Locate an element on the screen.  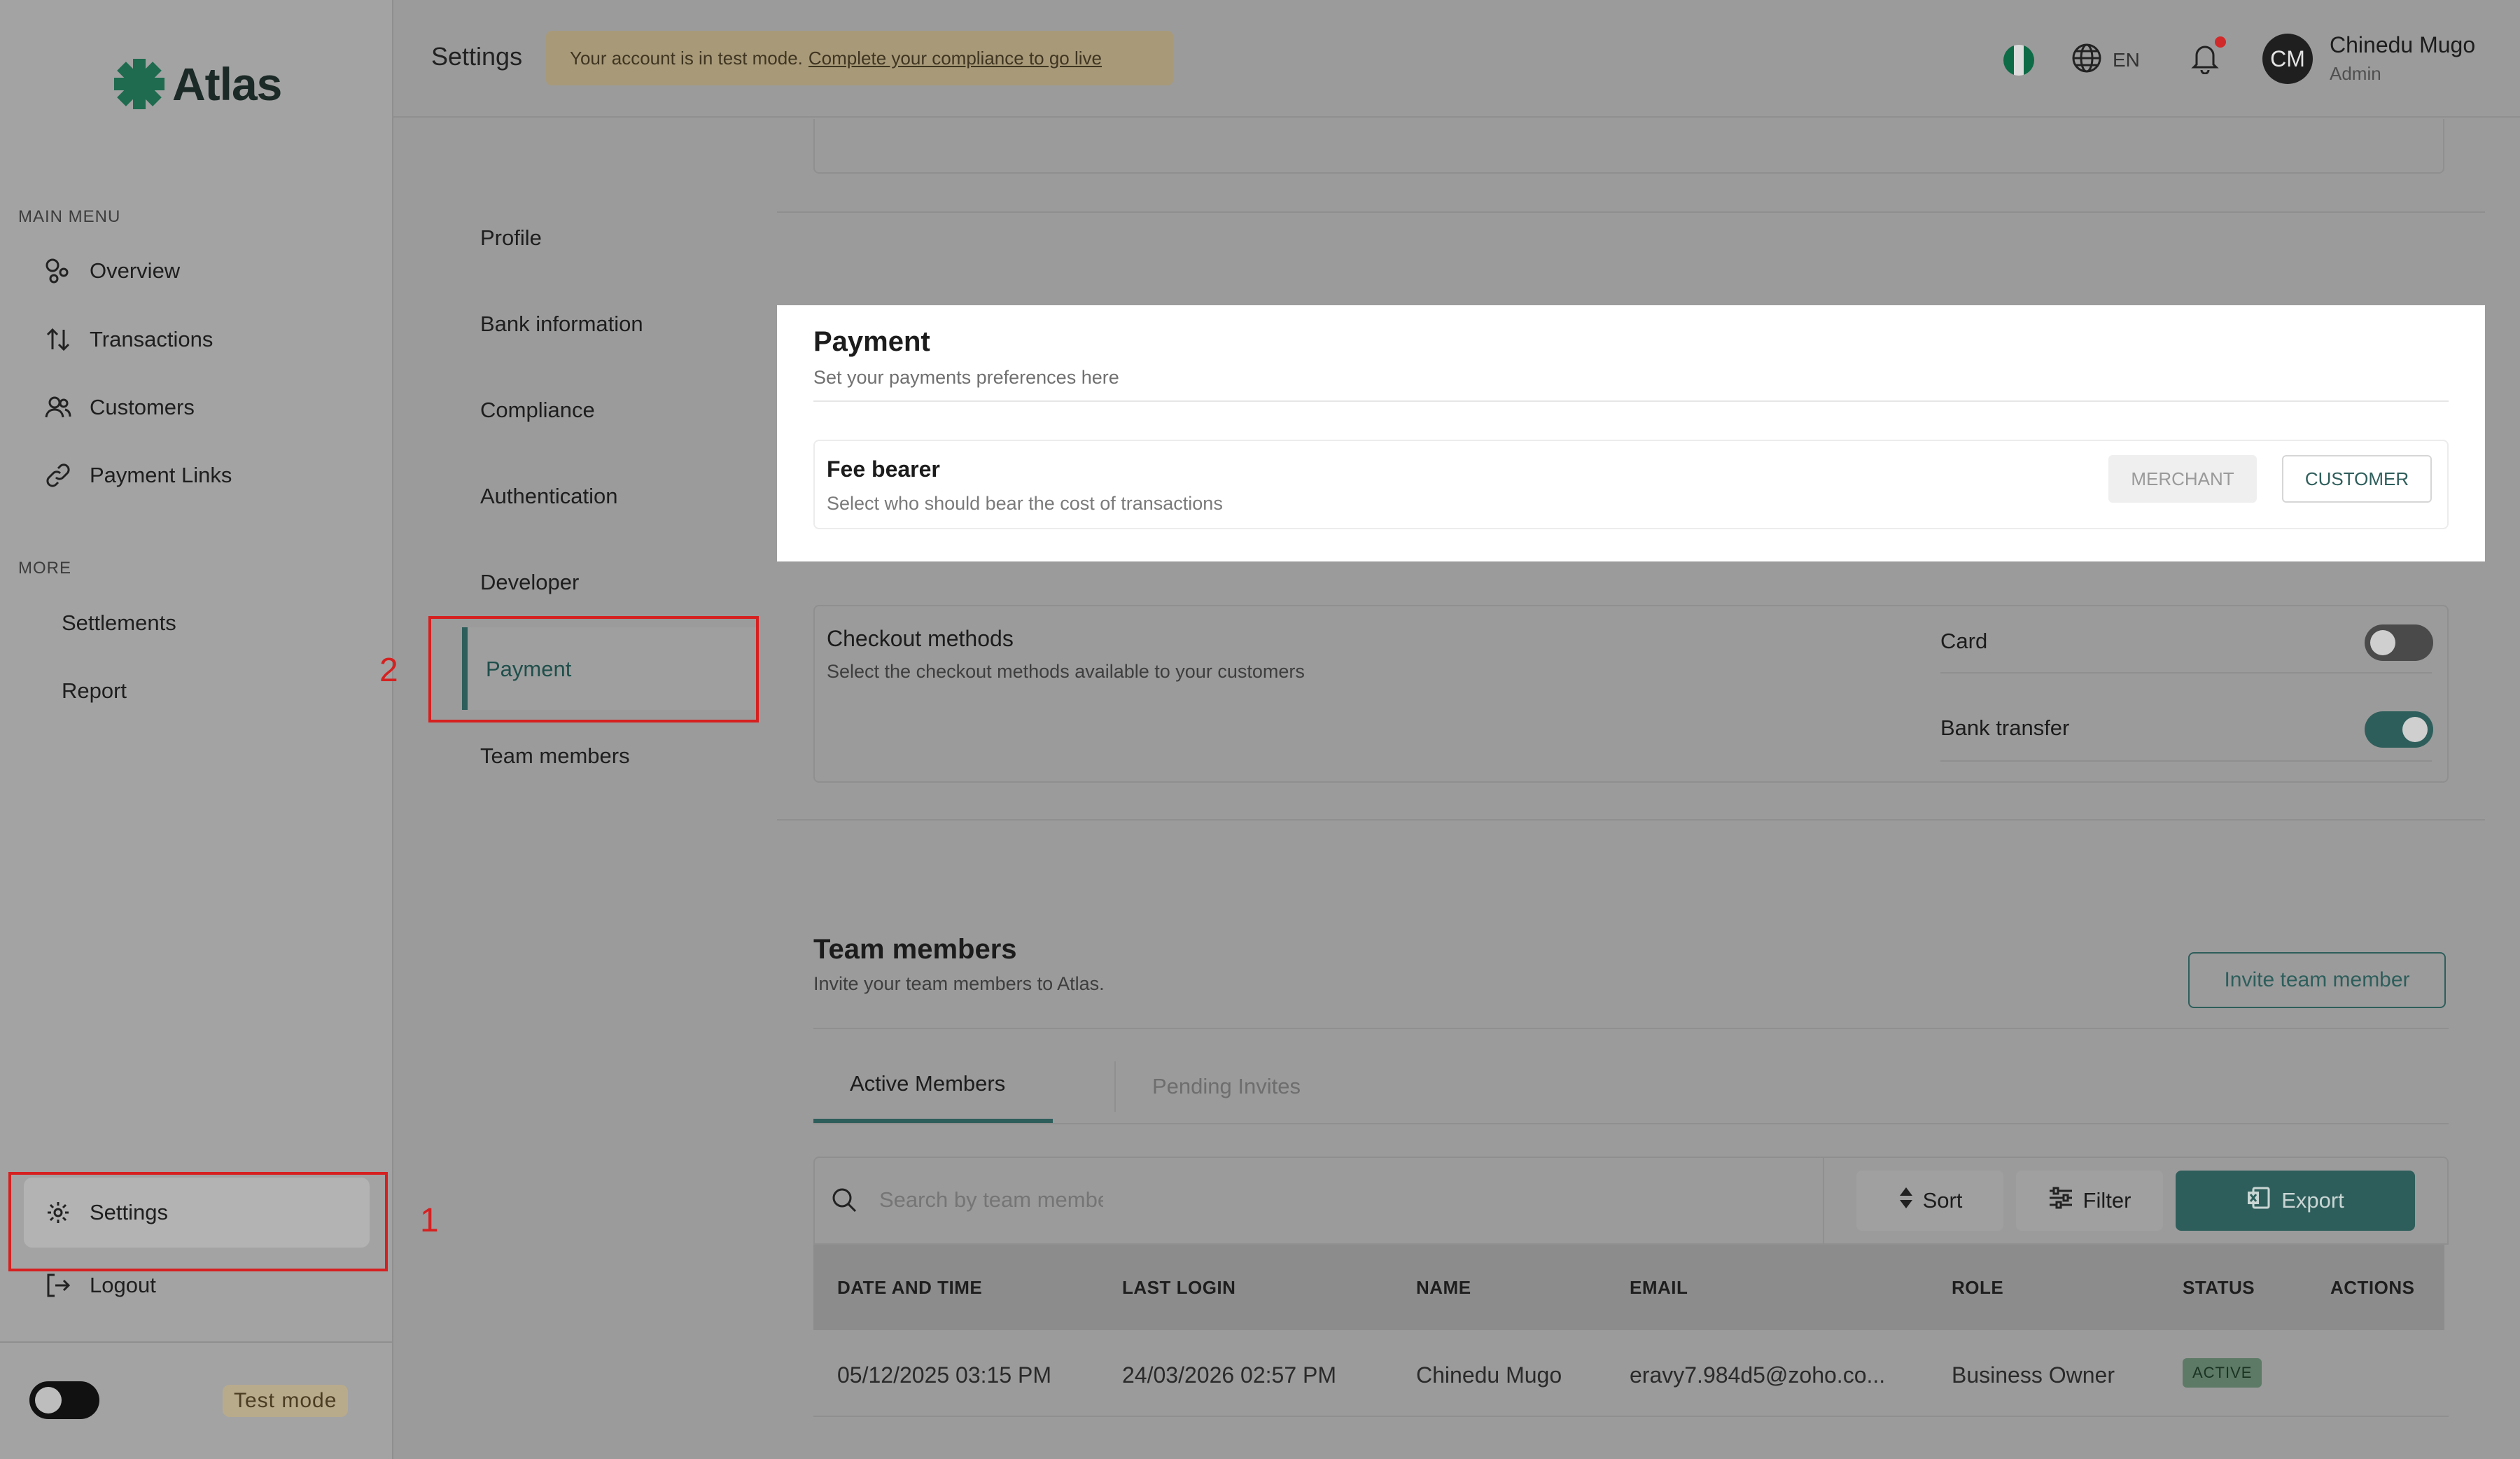
language-code: EN is located at coordinates (2126, 59).